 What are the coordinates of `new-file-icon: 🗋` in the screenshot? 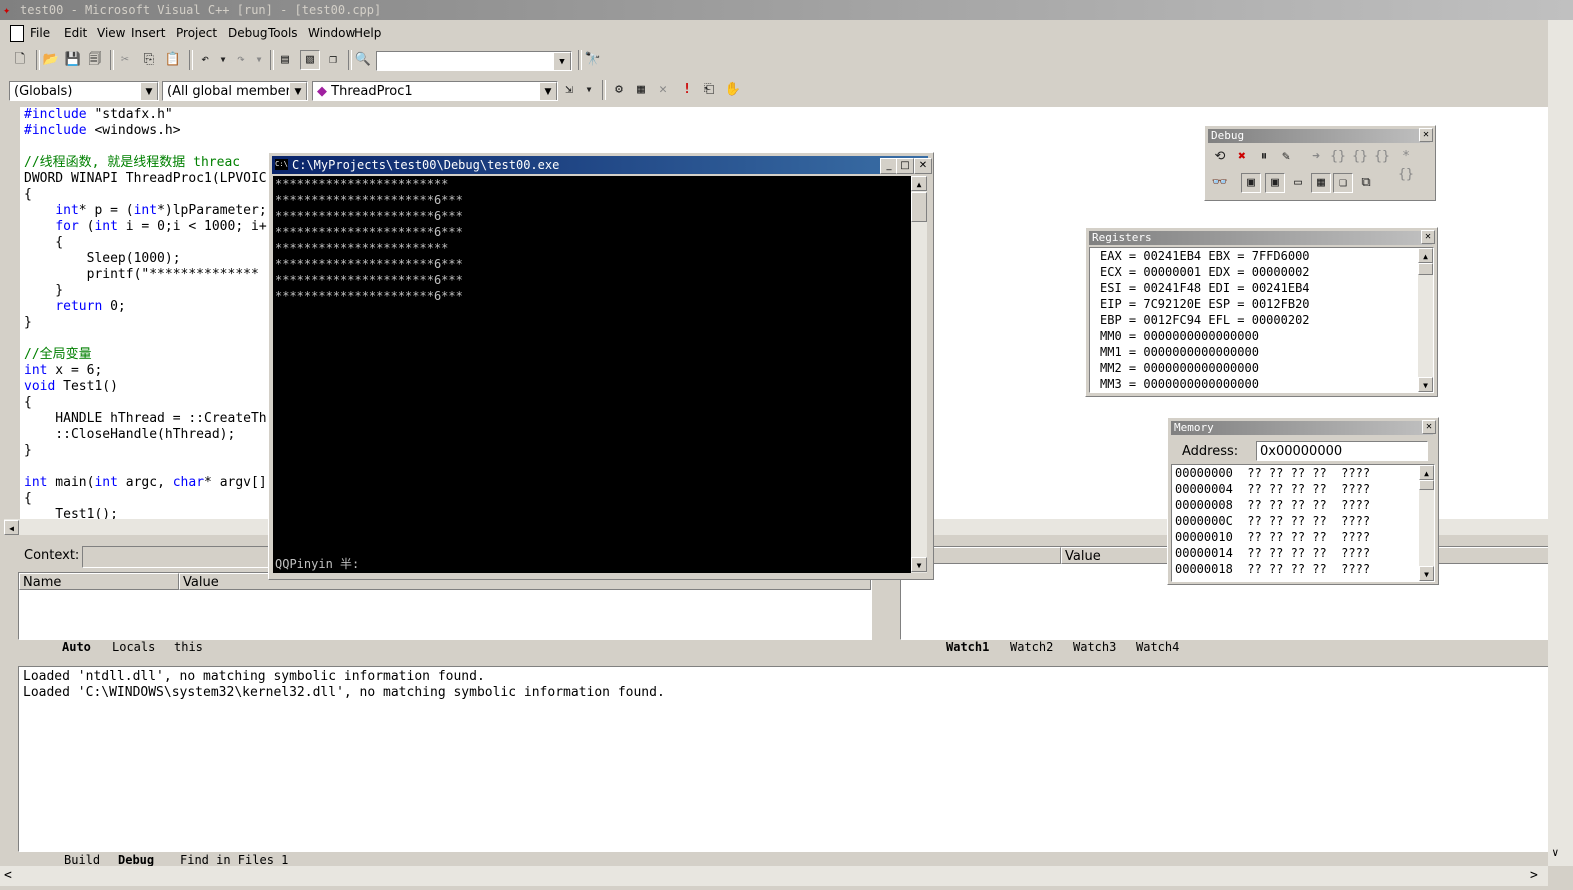 It's located at (20, 60).